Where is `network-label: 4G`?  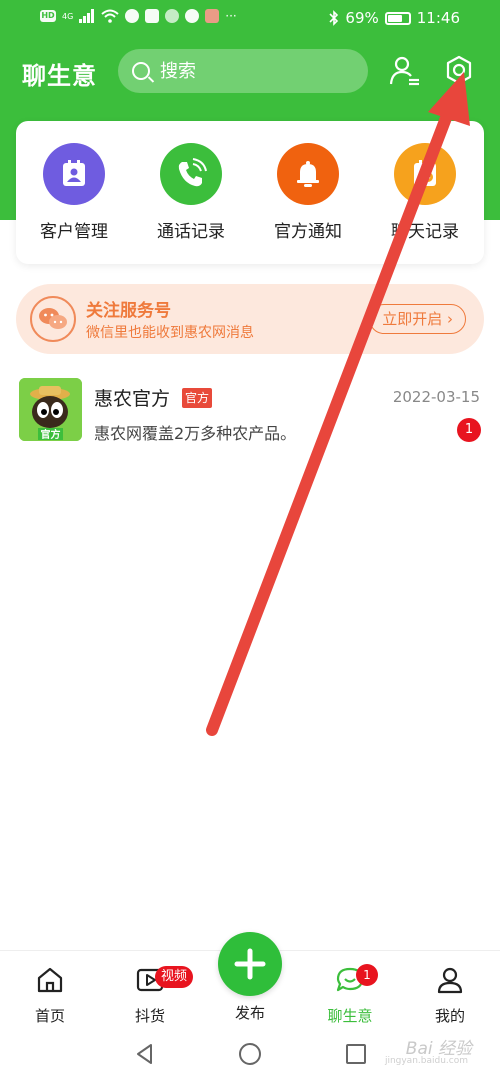 network-label: 4G is located at coordinates (68, 16).